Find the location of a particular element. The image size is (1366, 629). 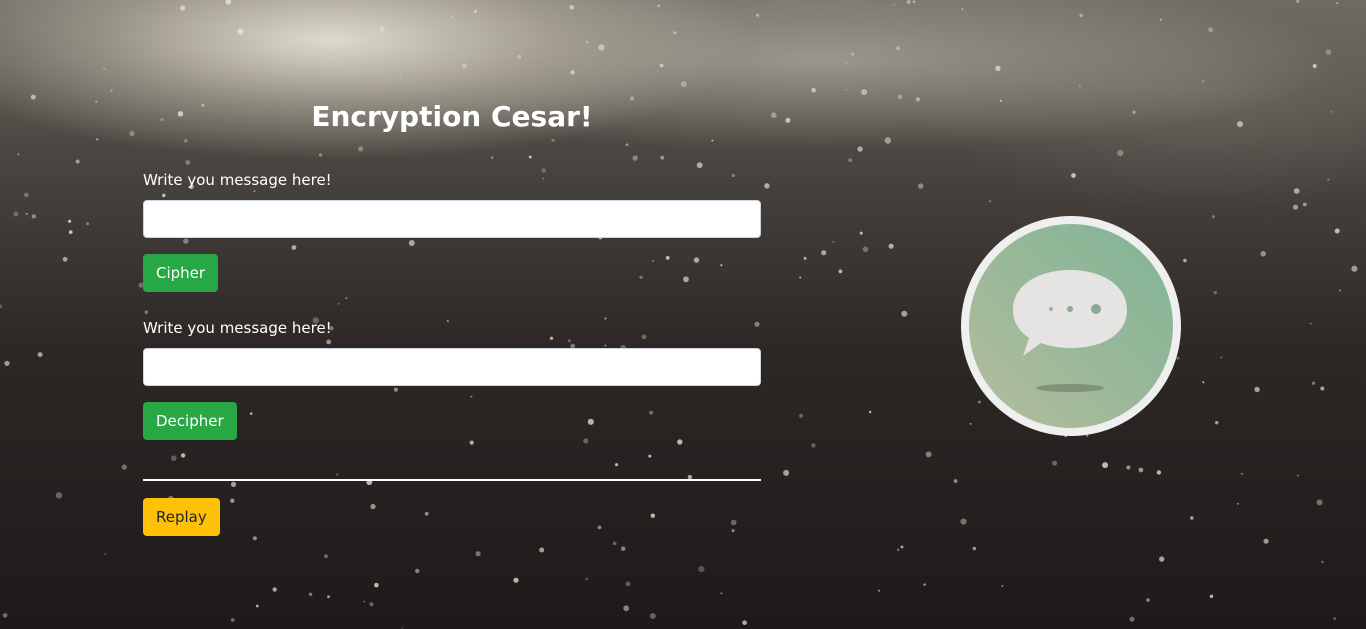

cipher-message-input is located at coordinates (452, 219).